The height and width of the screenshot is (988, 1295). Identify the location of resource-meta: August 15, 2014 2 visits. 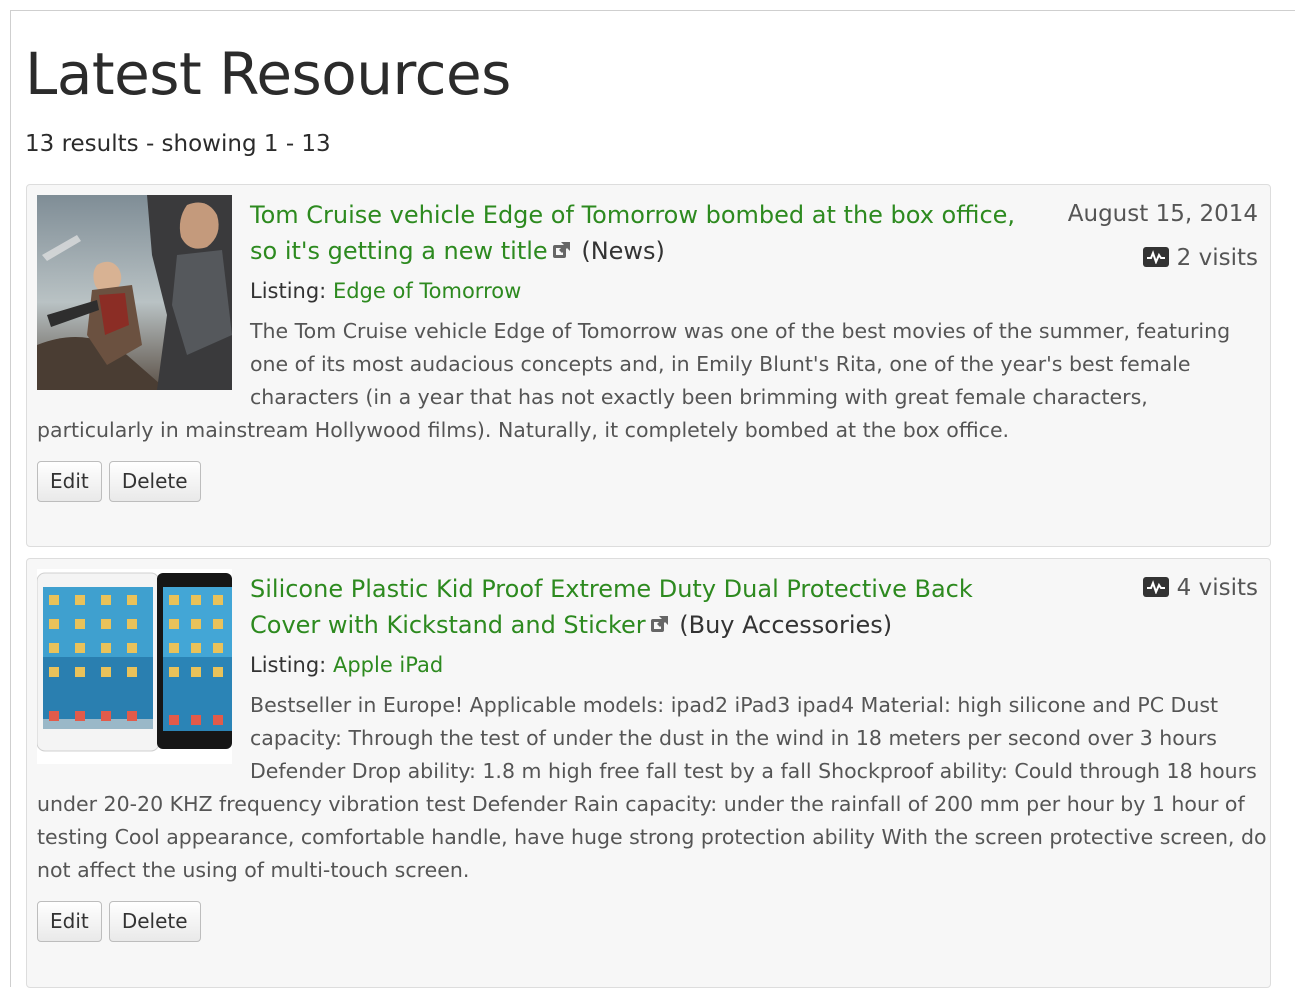
(1155, 236).